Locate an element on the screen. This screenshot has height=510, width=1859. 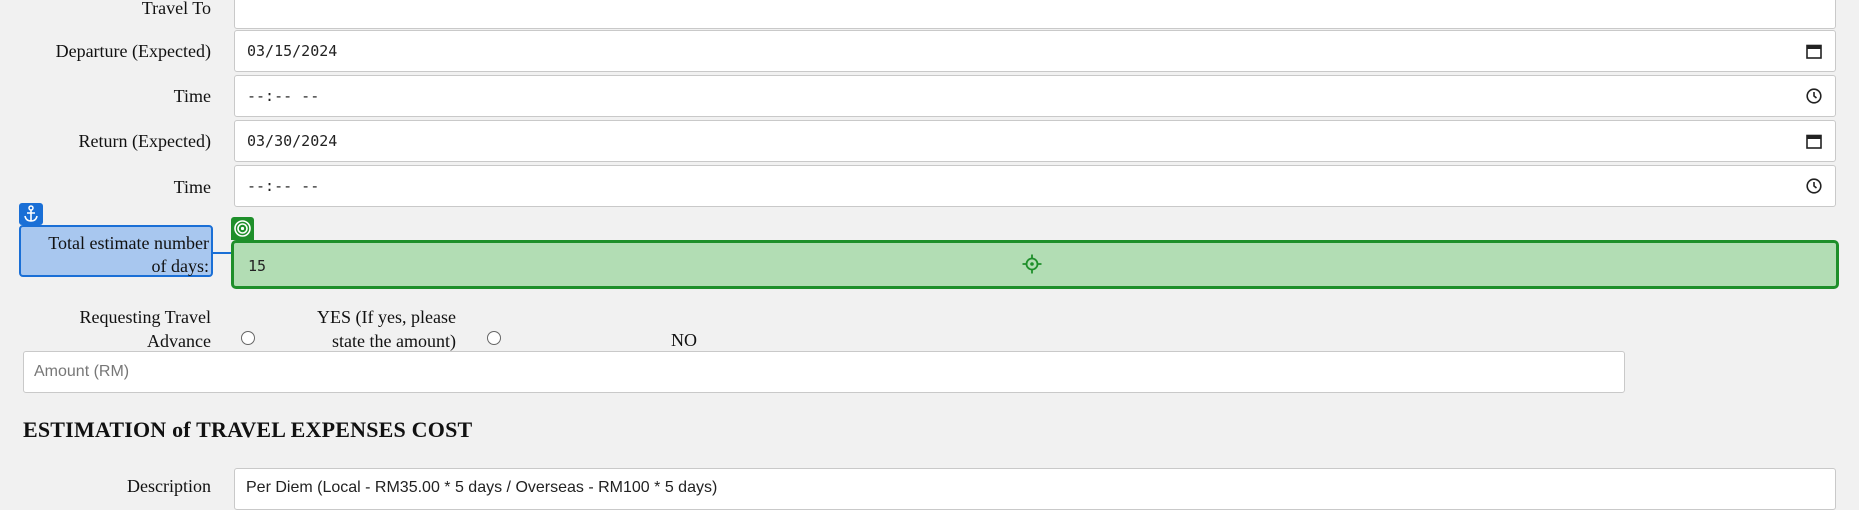
advance-no-label: NO is located at coordinates (684, 340).